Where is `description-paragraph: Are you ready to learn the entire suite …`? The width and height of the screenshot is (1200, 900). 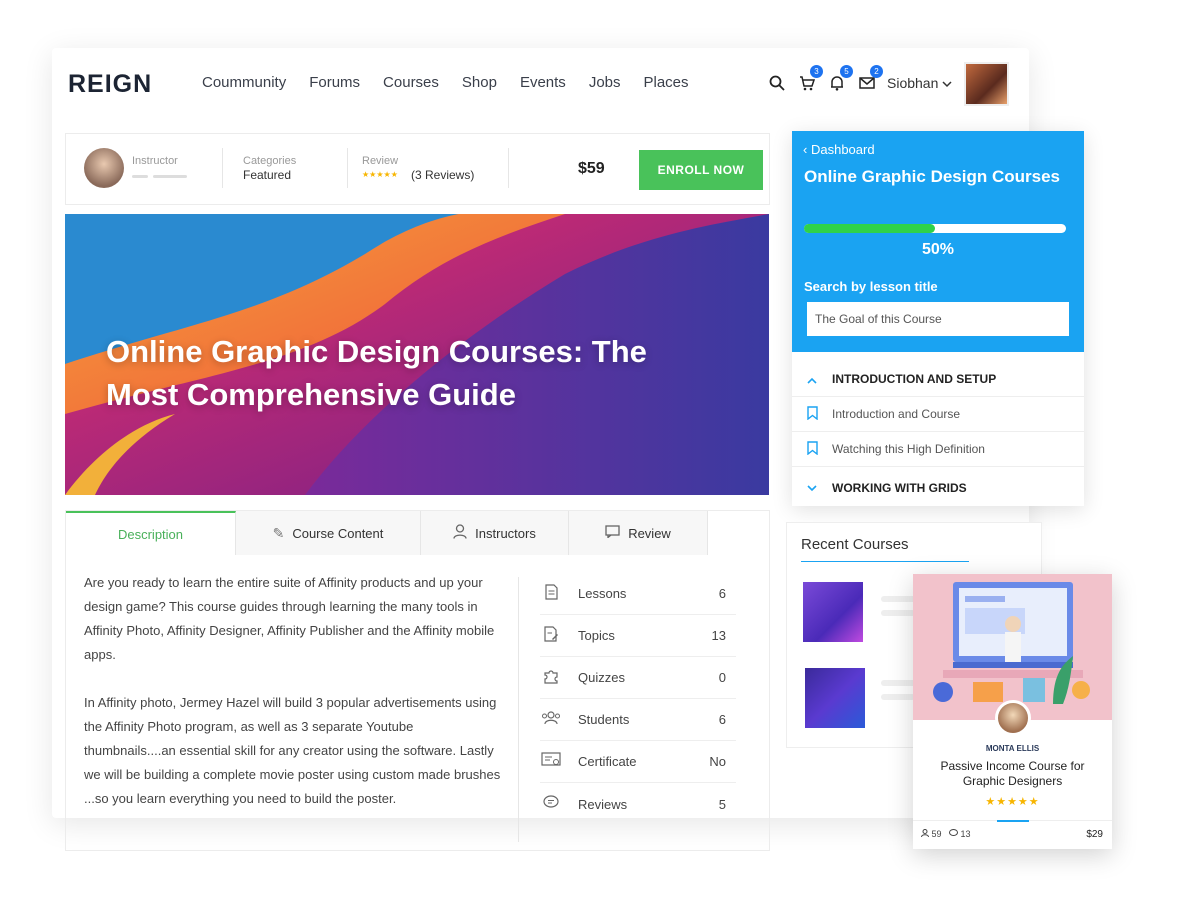 description-paragraph: Are you ready to learn the entire suite … is located at coordinates (289, 618).